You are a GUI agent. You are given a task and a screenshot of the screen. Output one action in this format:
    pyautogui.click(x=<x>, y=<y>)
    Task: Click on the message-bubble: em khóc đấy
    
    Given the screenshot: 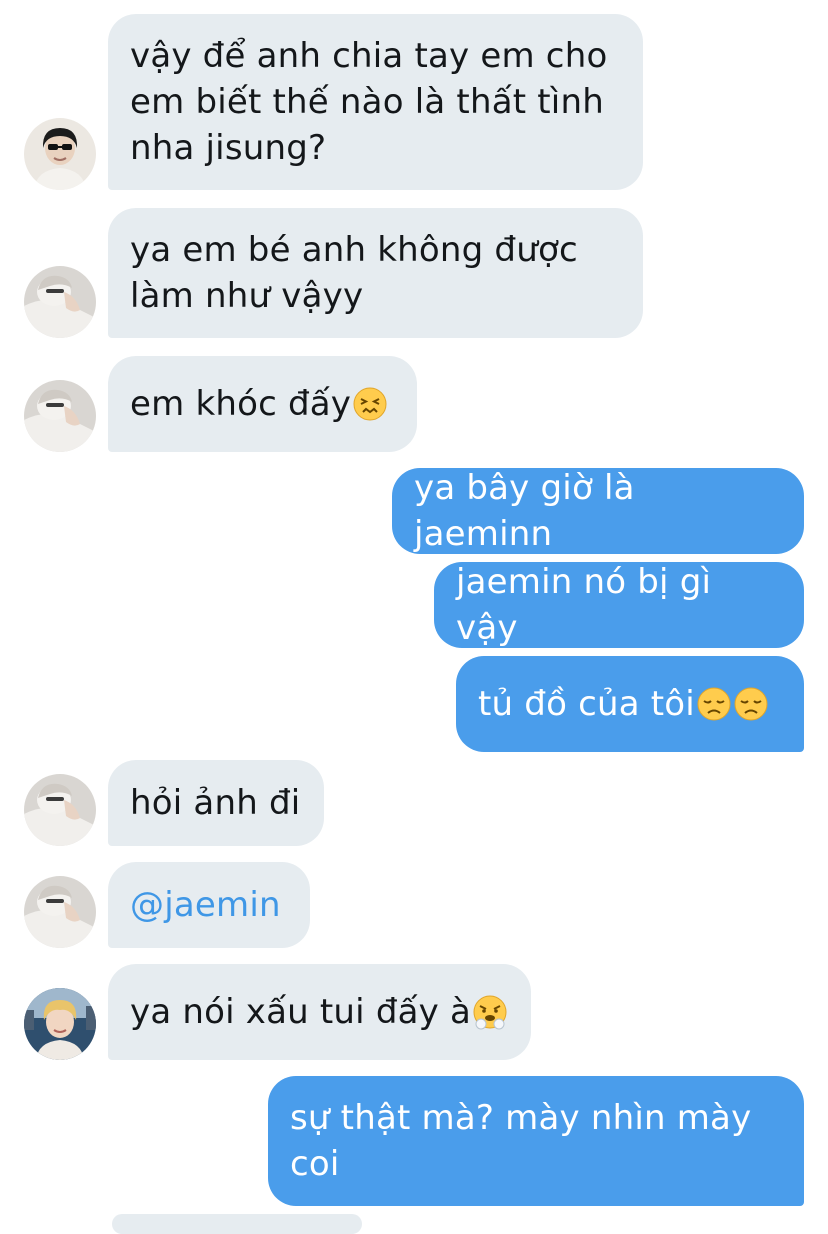 What is the action you would take?
    pyautogui.click(x=262, y=404)
    